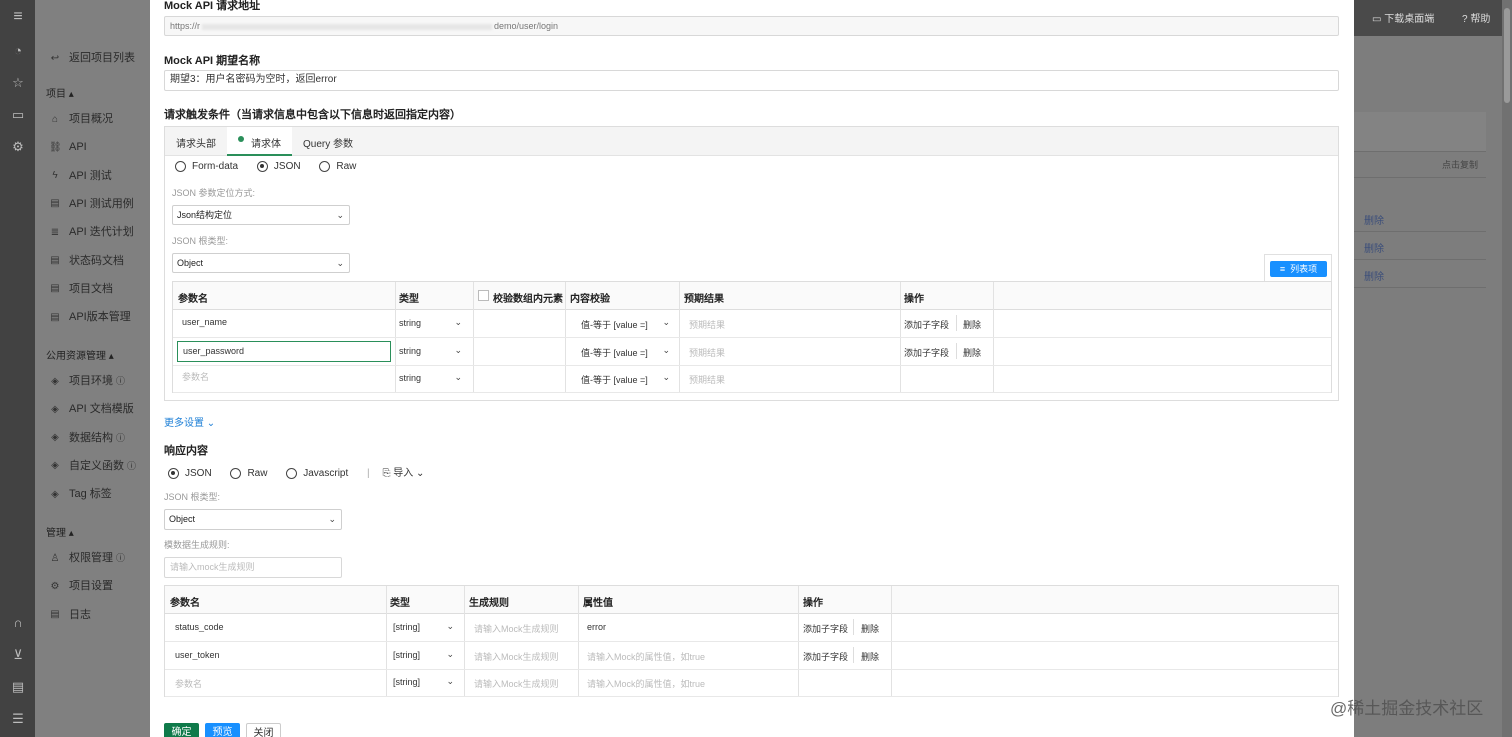  What do you see at coordinates (18, 687) in the screenshot?
I see `keyboard-icon: ▤` at bounding box center [18, 687].